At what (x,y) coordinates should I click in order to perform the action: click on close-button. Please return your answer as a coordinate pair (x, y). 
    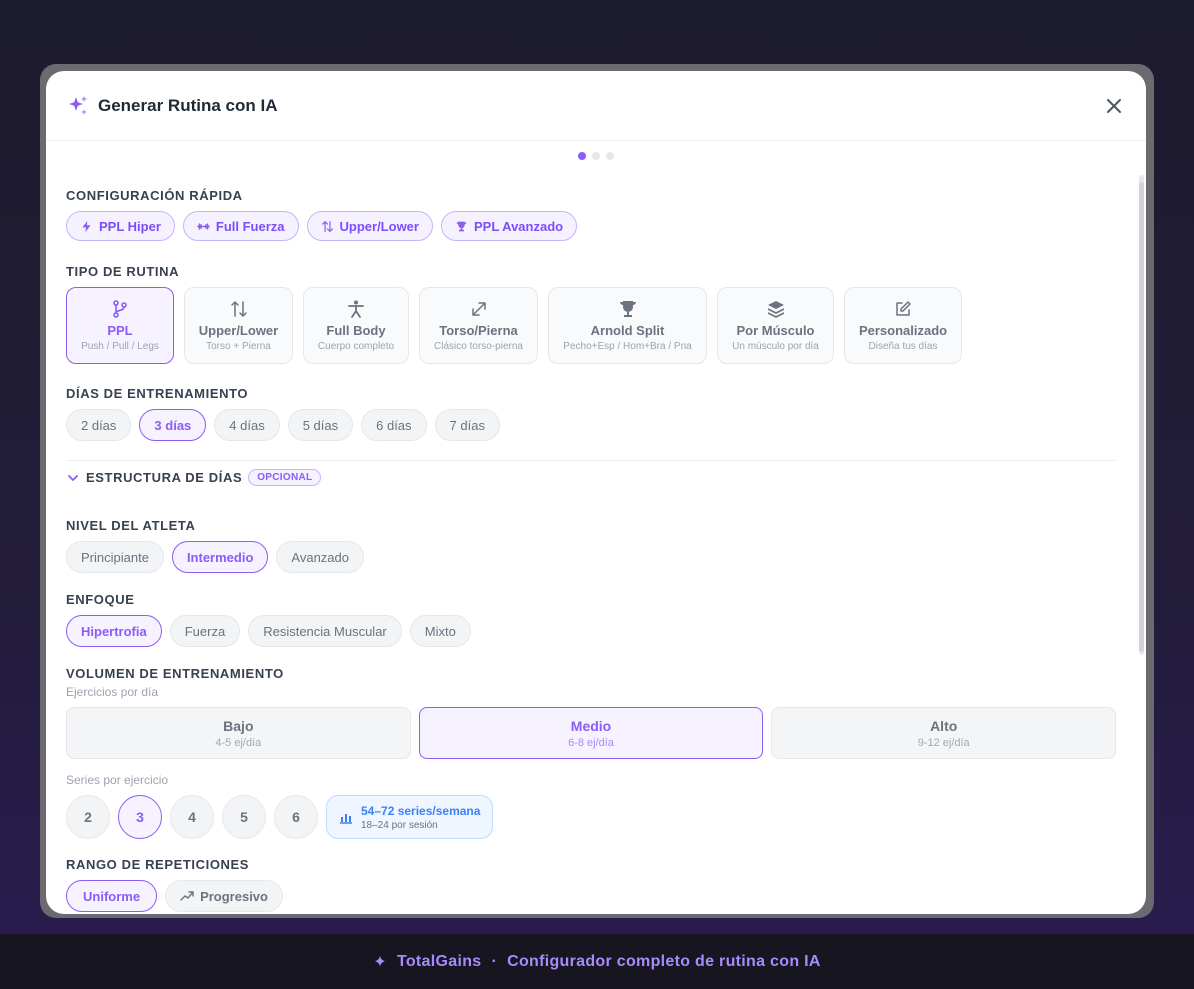
    Looking at the image, I should click on (1114, 106).